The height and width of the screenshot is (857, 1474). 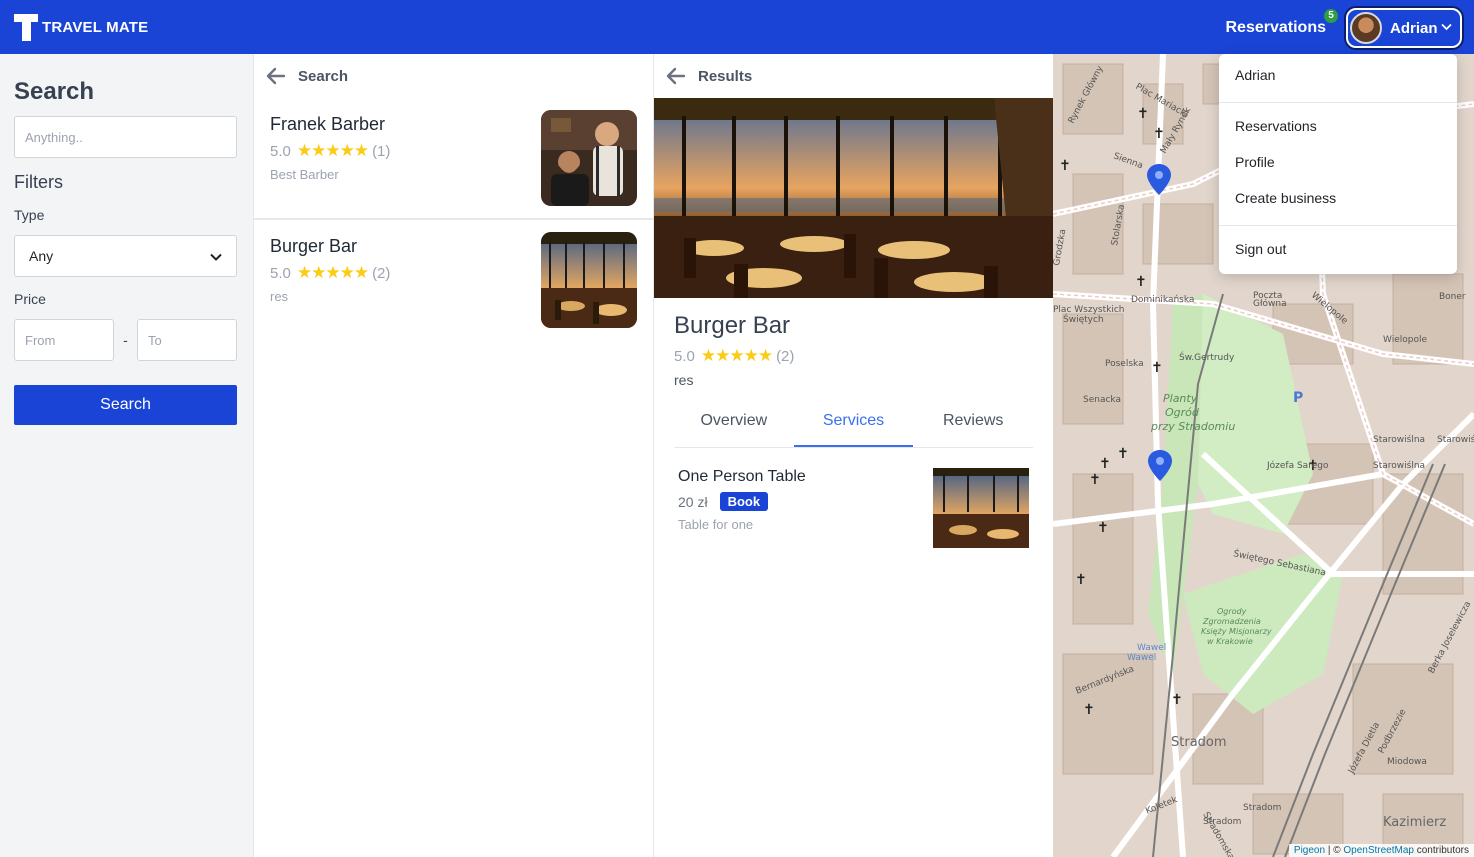 I want to click on svg-text: Wielopole, so click(x=1405, y=340).